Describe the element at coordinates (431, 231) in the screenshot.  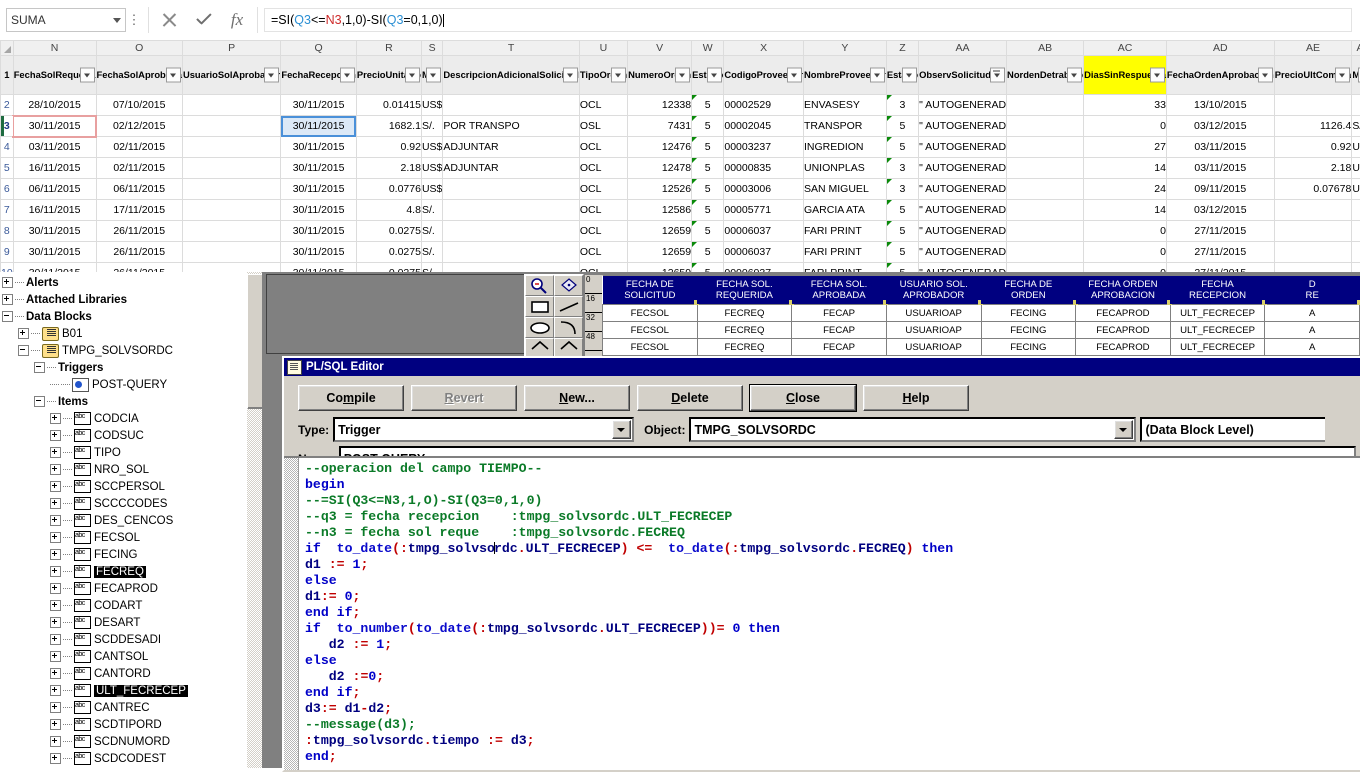
I see `cell: S/.` at that location.